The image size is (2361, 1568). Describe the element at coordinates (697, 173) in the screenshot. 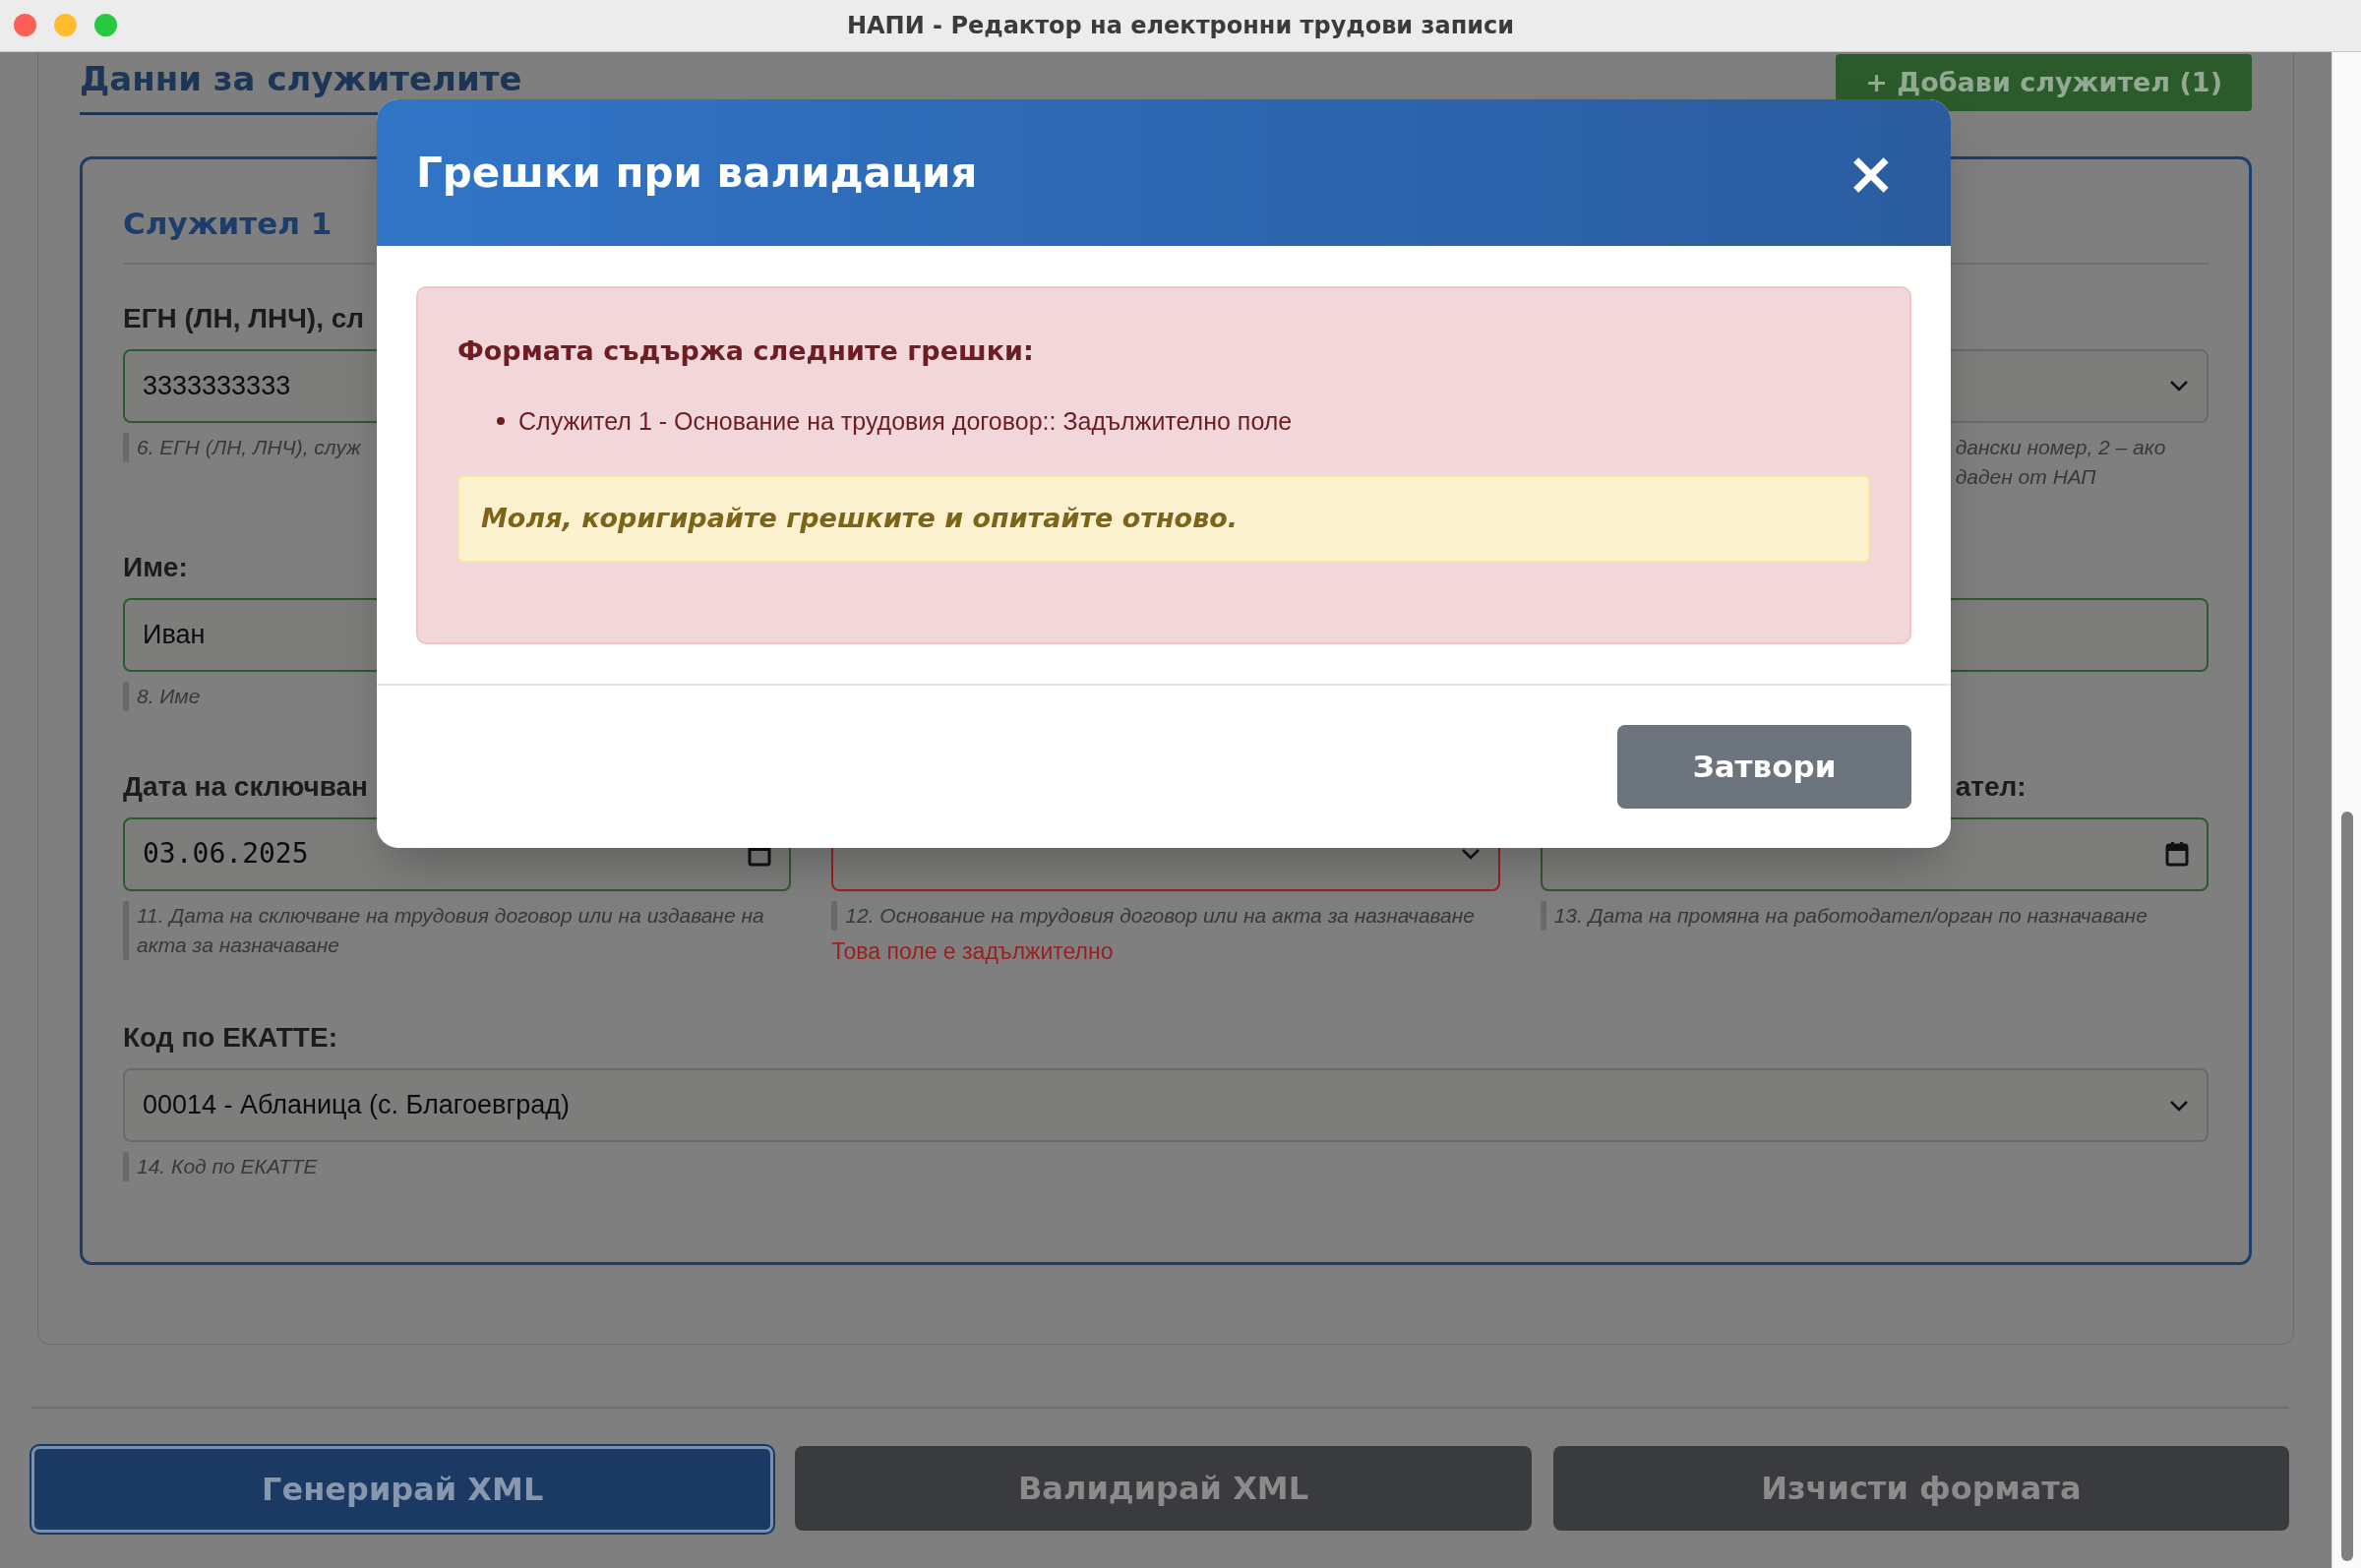

I see `modal-title: Грешки при валидация` at that location.